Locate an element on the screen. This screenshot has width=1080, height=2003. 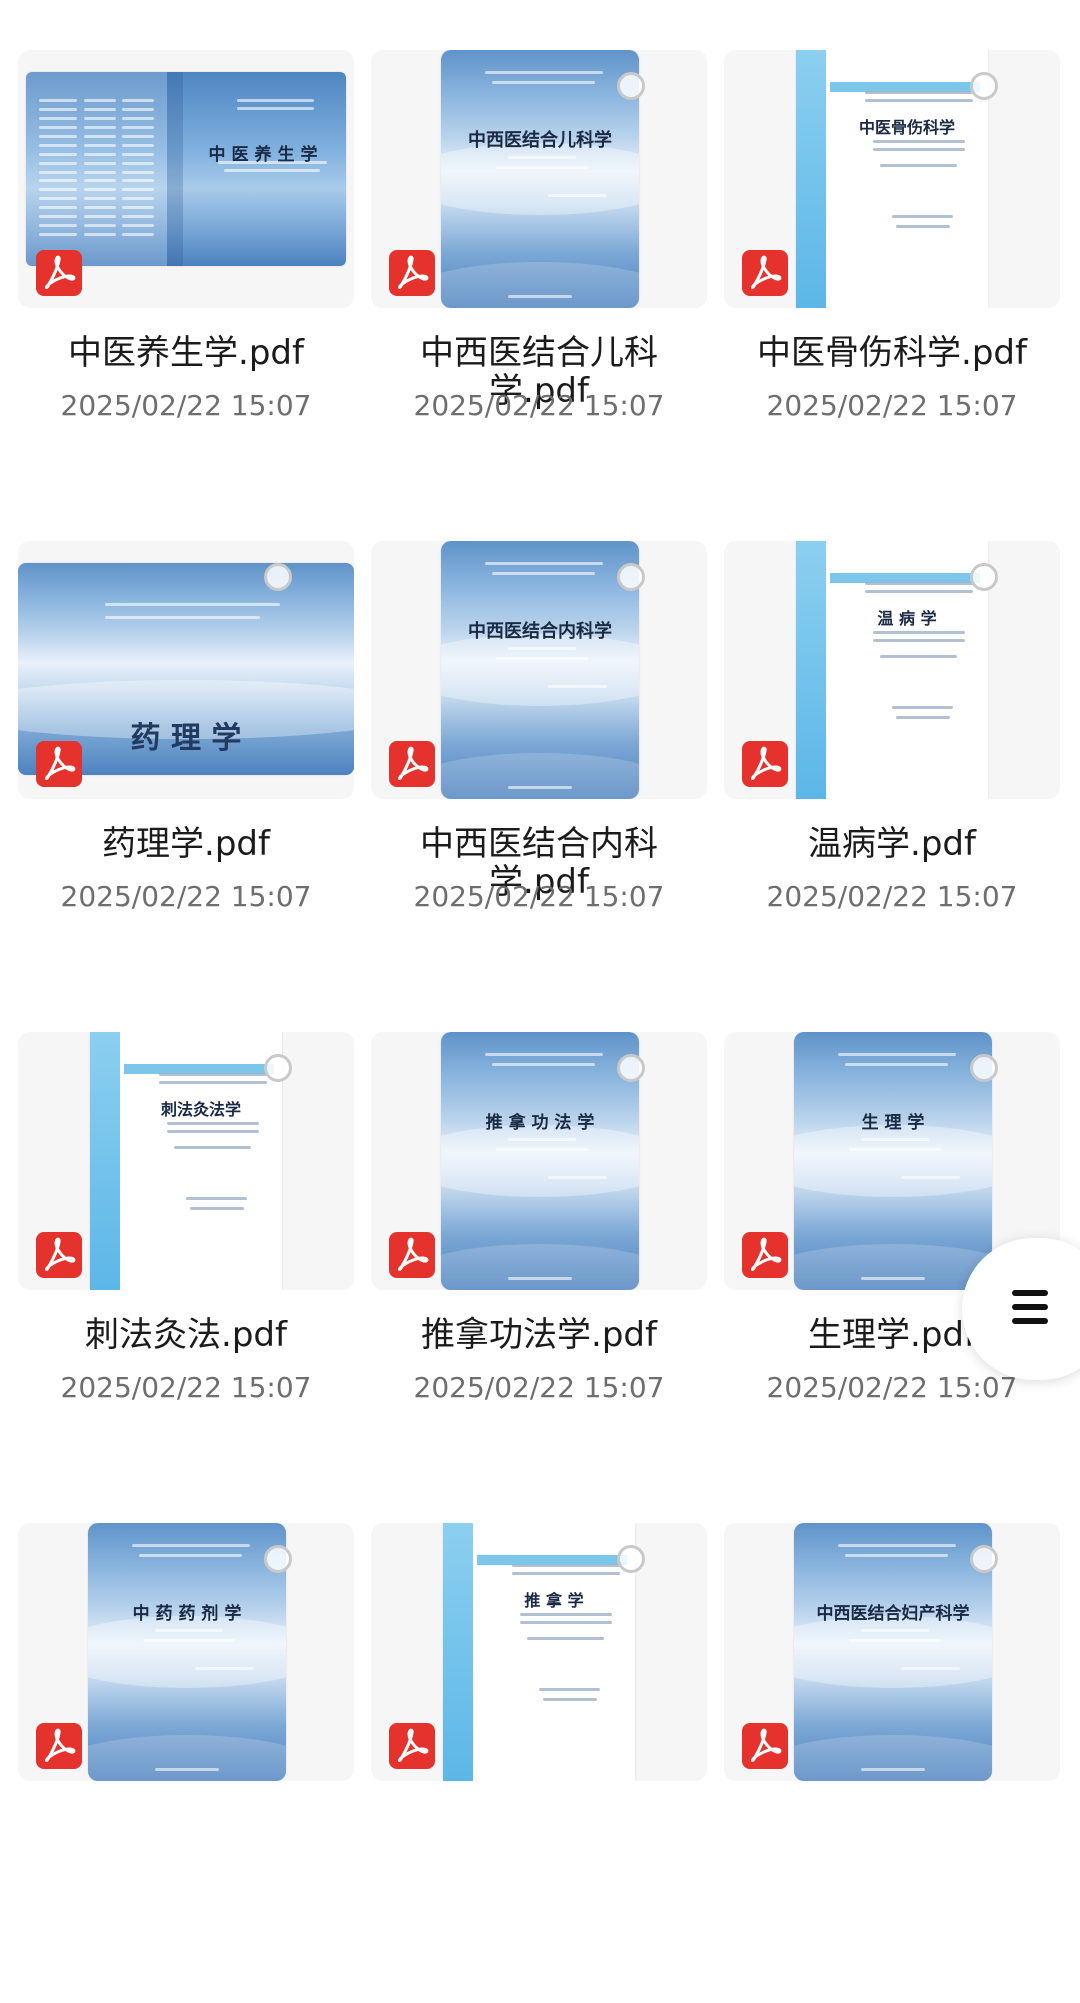
book-cover-image: 中 药 药 剂 学 is located at coordinates (187, 1652).